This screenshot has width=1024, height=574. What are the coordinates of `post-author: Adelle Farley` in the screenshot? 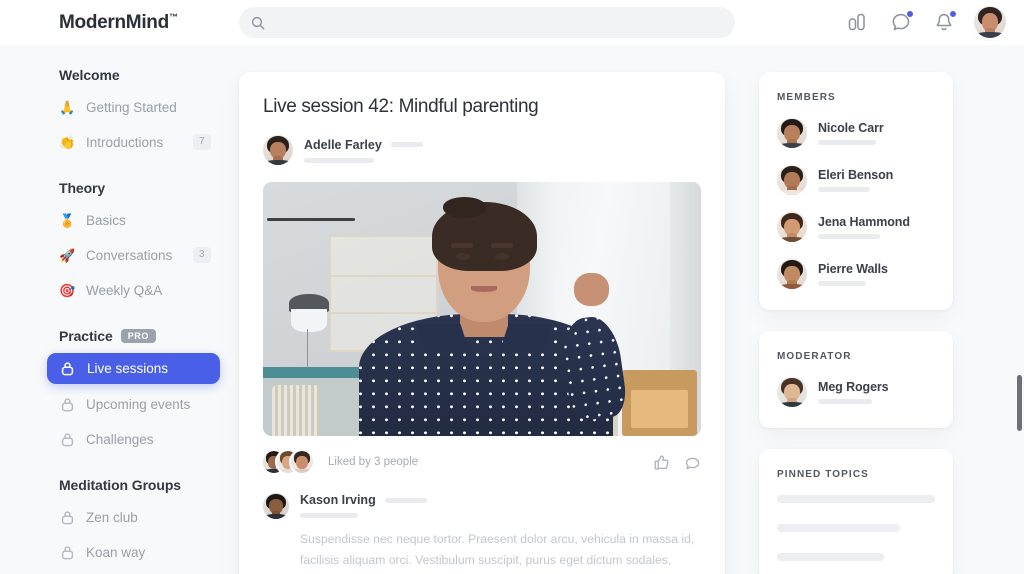 It's located at (482, 150).